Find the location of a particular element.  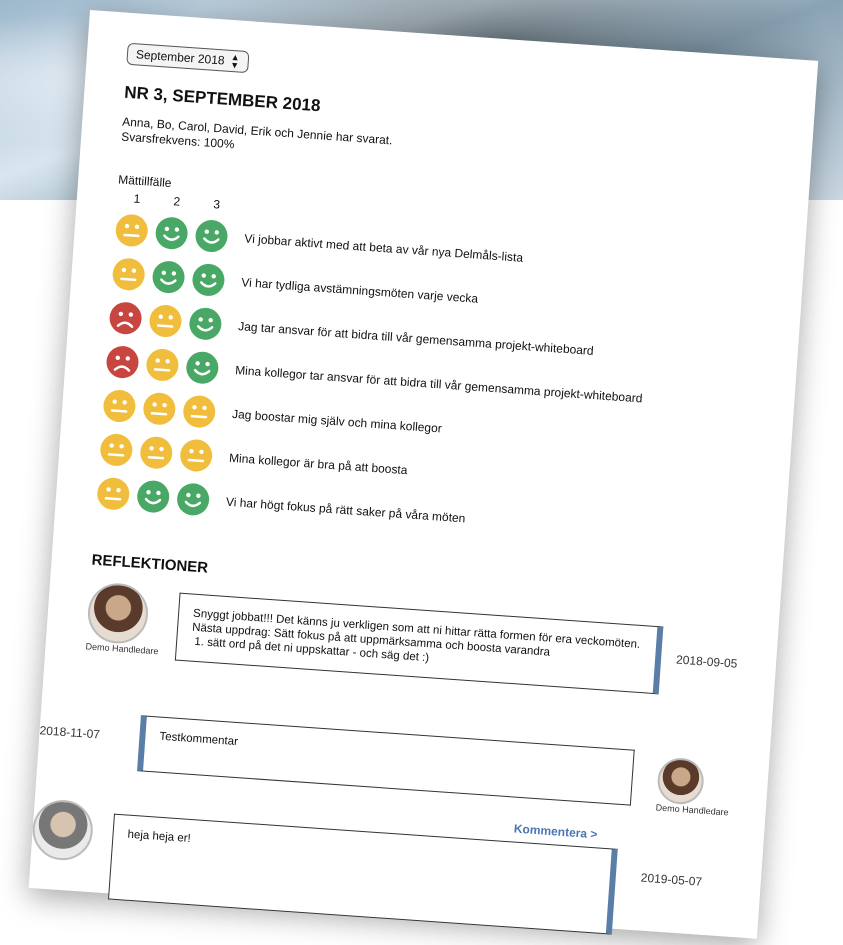

page-title: NR 3, SEPTEMBER 2018 is located at coordinates (222, 99).